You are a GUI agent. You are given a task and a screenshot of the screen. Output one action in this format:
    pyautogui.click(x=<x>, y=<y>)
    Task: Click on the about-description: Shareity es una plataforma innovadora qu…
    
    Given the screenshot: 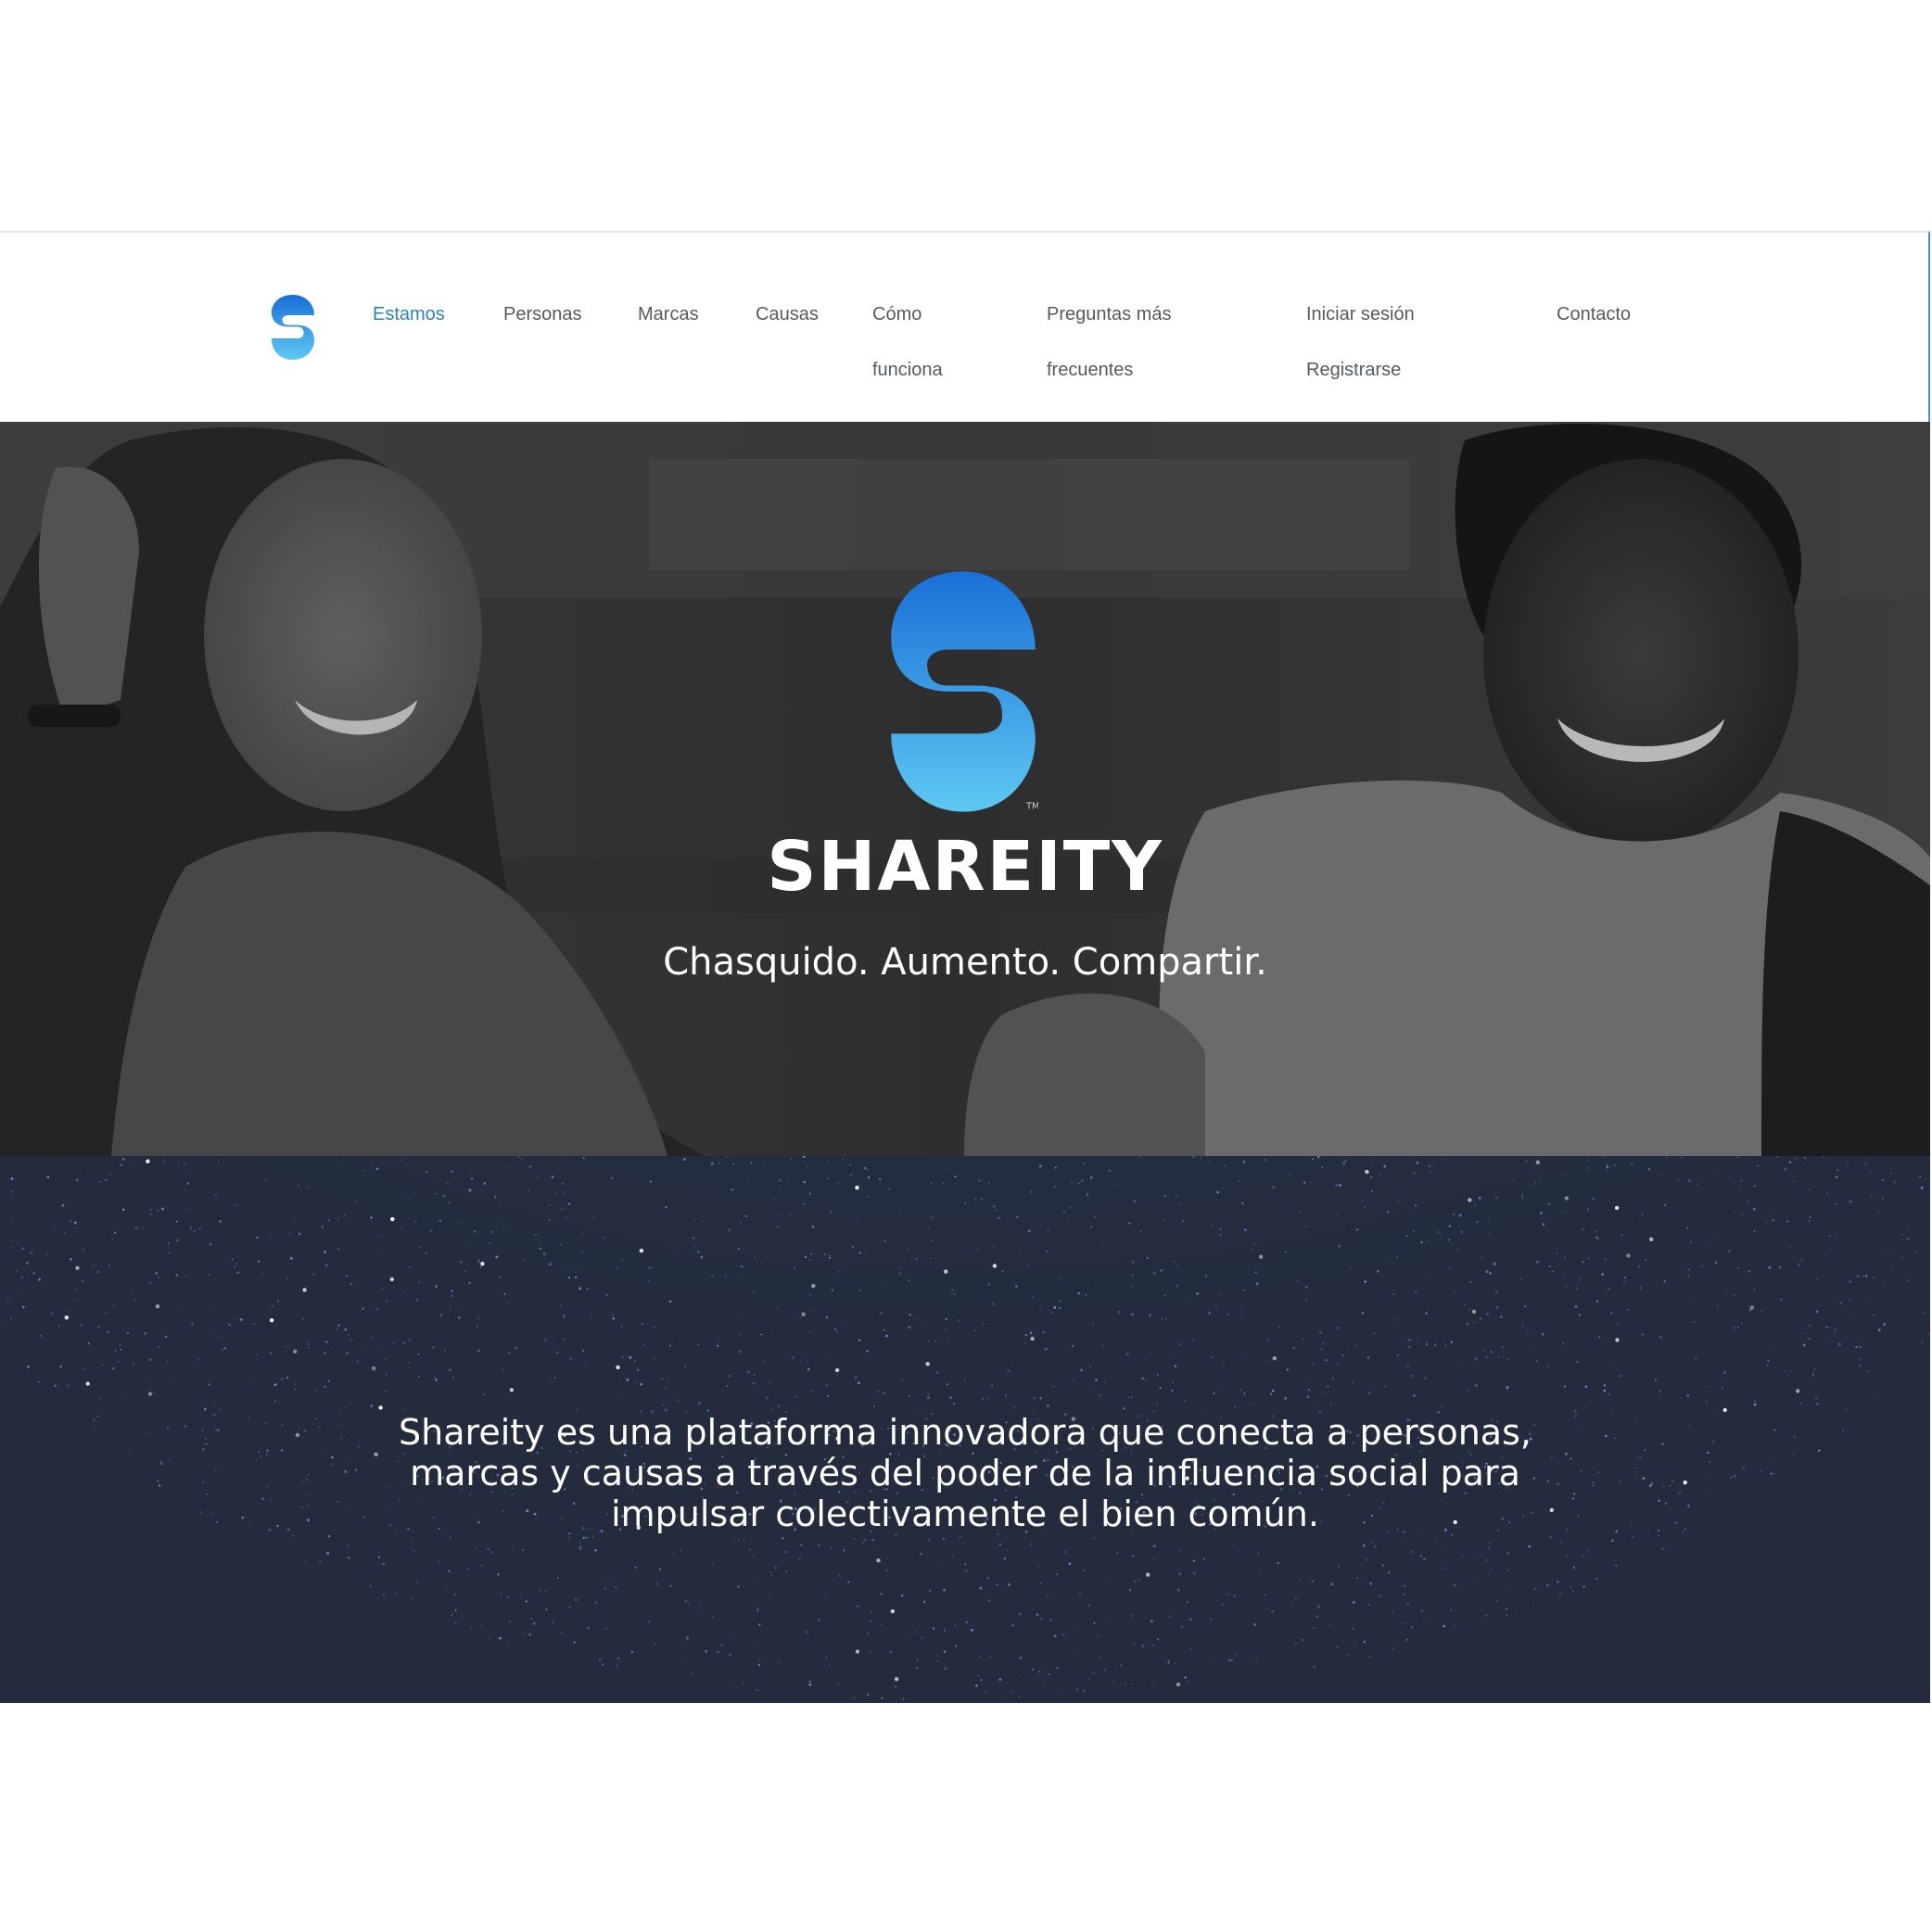 What is the action you would take?
    pyautogui.click(x=966, y=1473)
    